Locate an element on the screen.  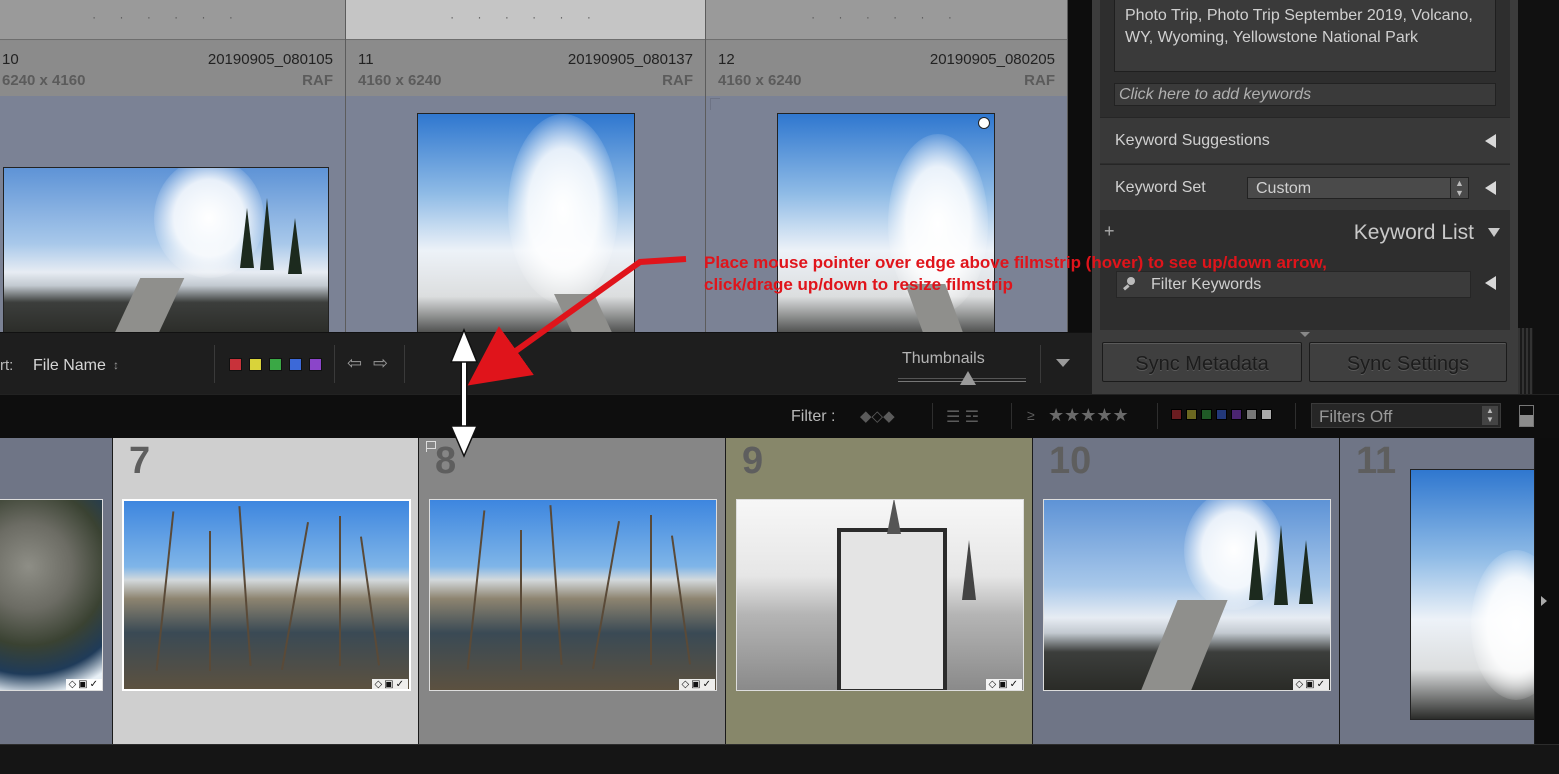
add-keywords-placeholder: Click here to add keywords is located at coordinates (1215, 94).